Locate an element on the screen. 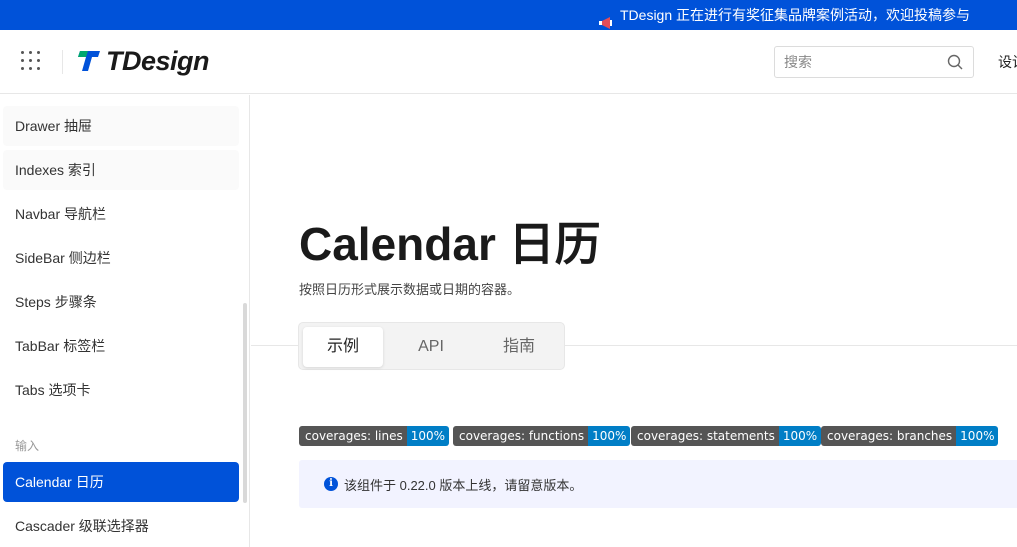 The image size is (1017, 547). version-notice: i 该组件于 0.22.0 版本上线，请留意版本。 is located at coordinates (658, 484).